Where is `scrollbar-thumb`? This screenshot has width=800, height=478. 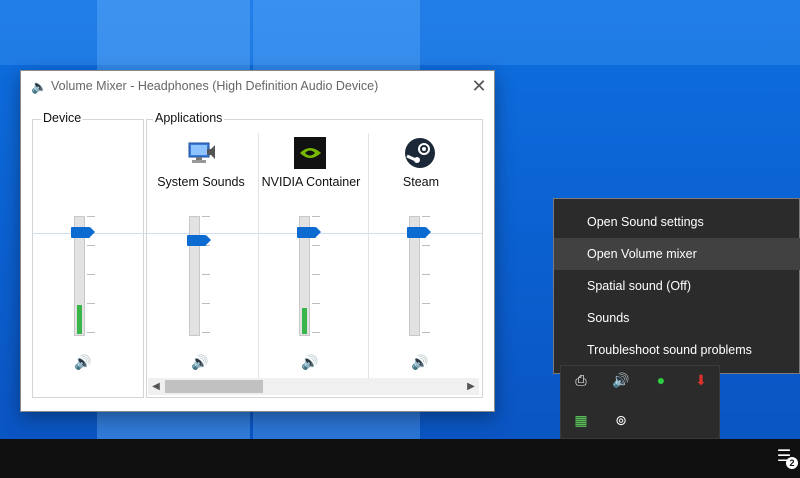 scrollbar-thumb is located at coordinates (214, 386).